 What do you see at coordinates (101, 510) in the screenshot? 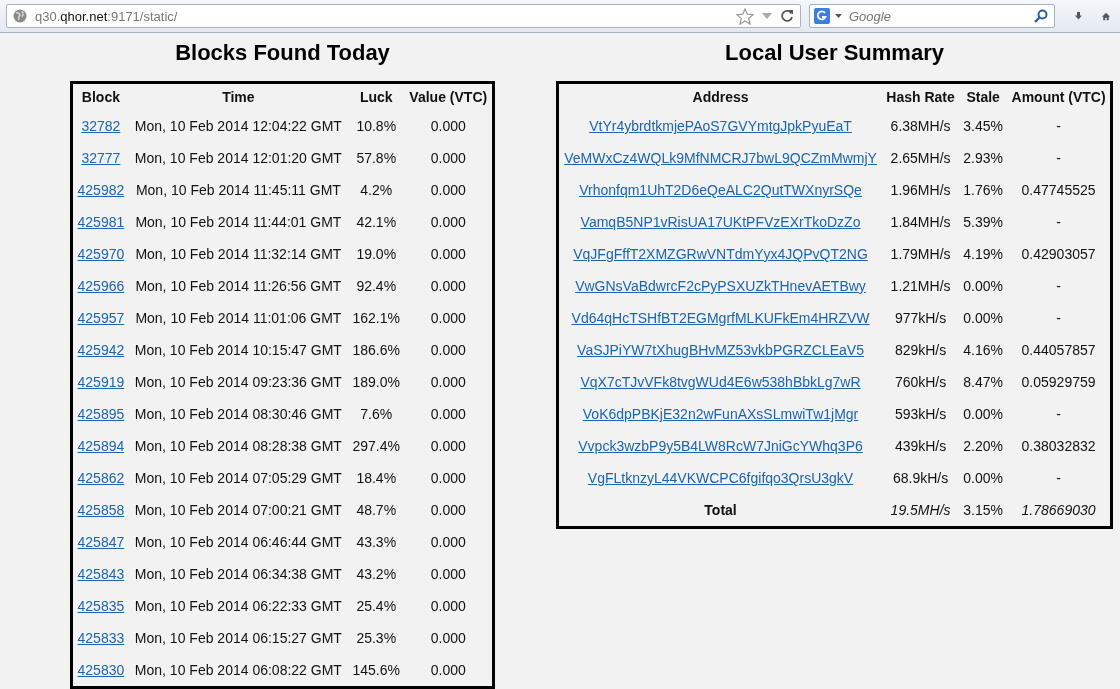
I see `block-link: 425858` at bounding box center [101, 510].